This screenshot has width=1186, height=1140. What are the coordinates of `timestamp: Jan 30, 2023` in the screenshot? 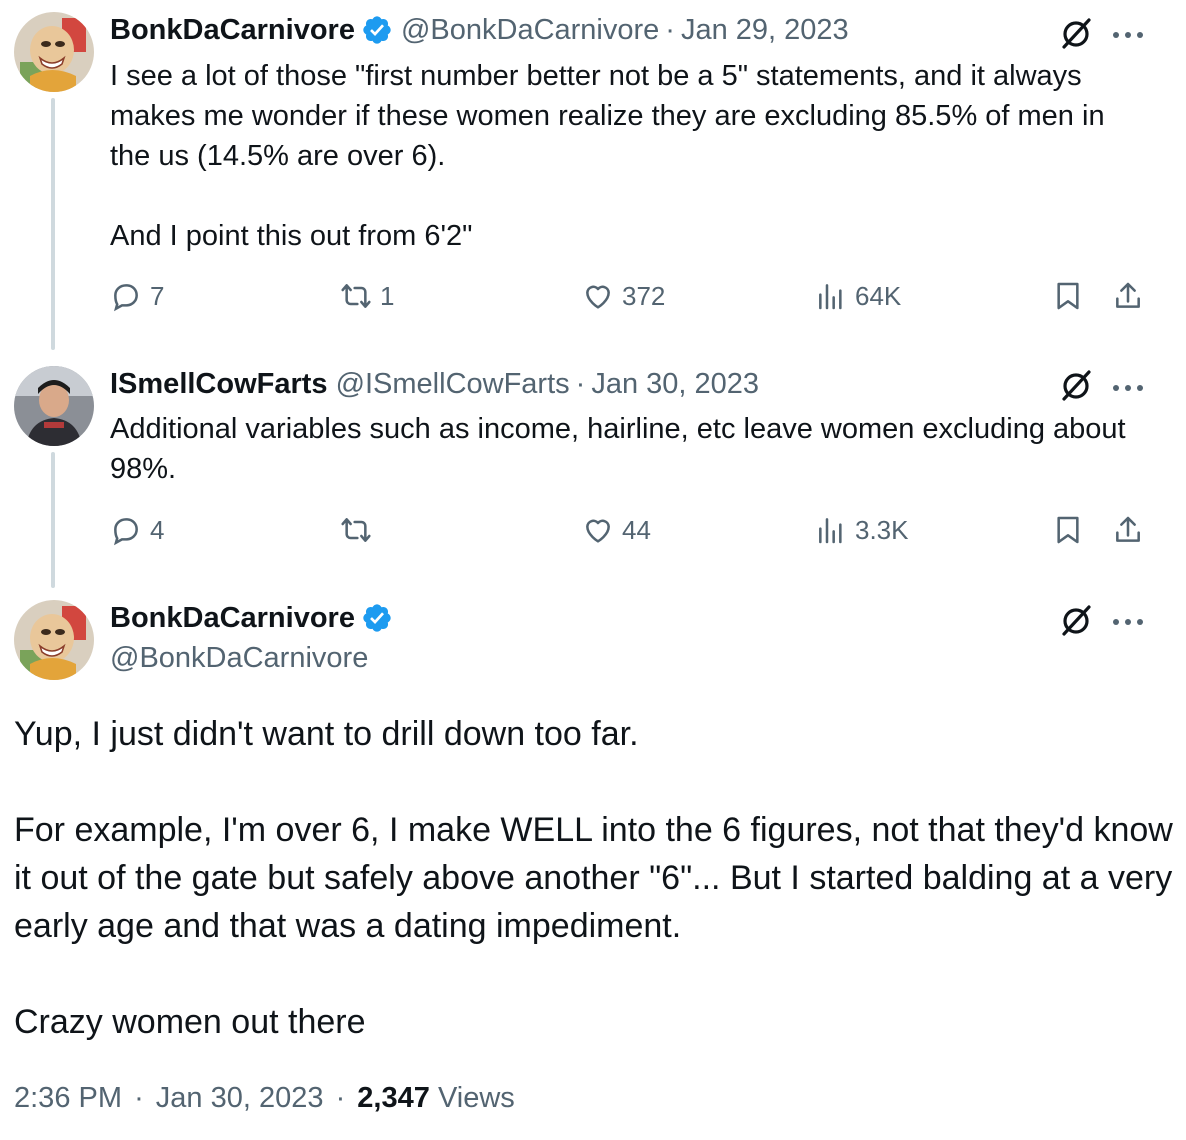 It's located at (675, 384).